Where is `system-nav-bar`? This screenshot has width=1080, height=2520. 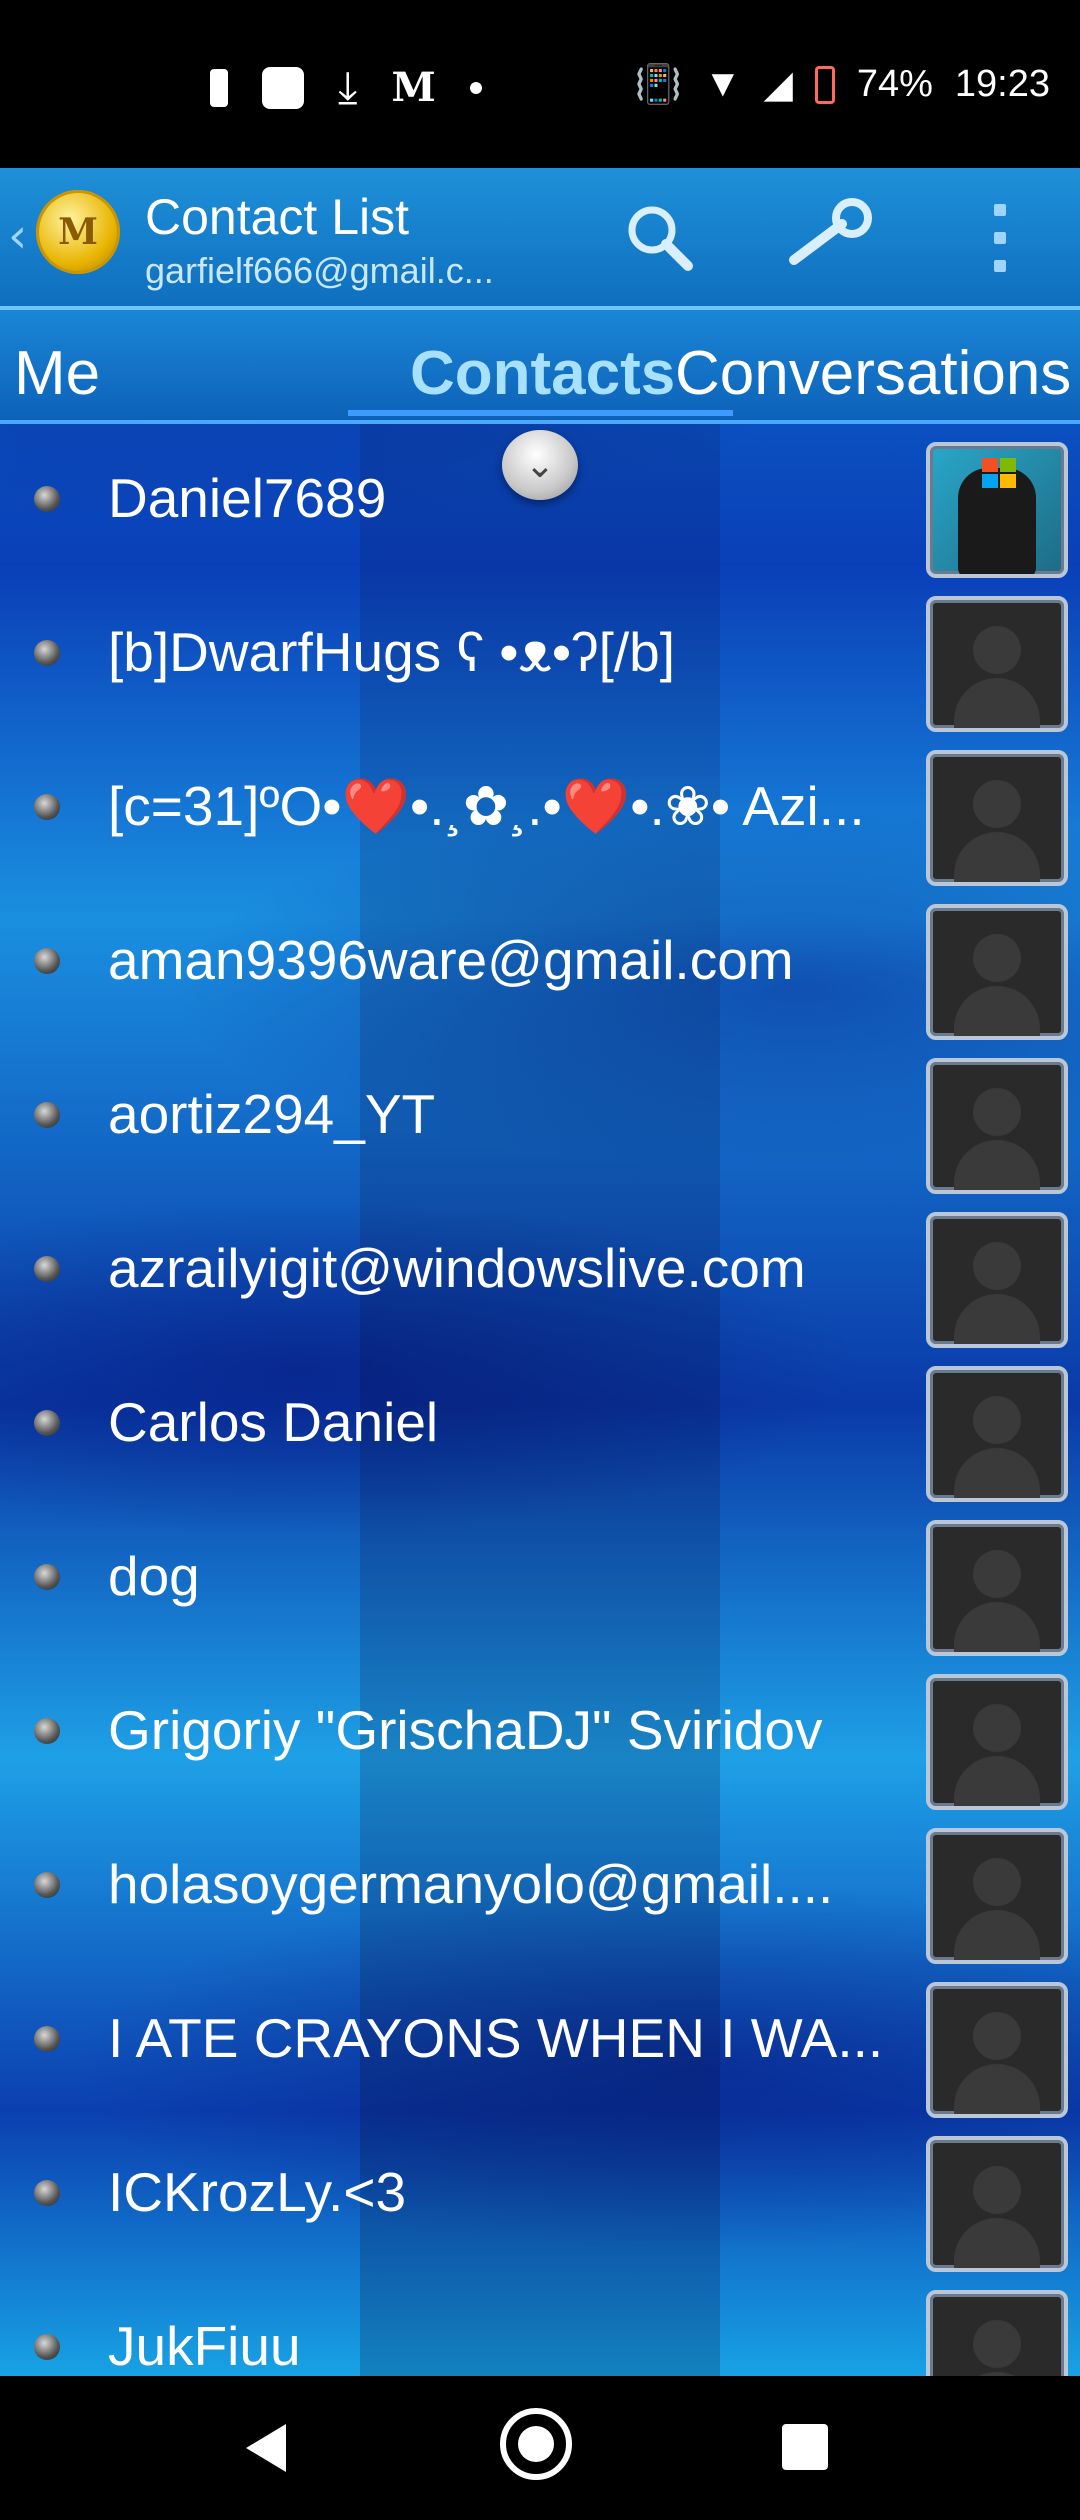 system-nav-bar is located at coordinates (540, 2448).